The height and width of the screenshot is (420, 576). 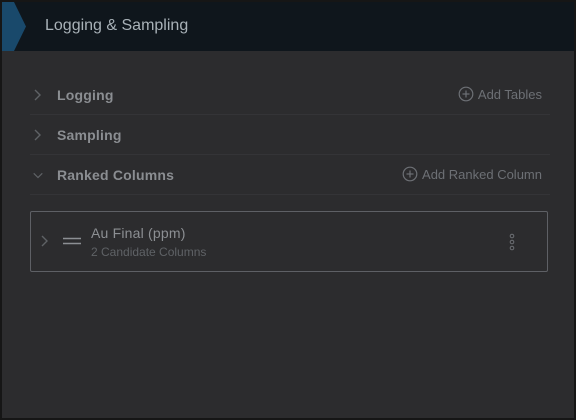 What do you see at coordinates (116, 175) in the screenshot?
I see `section-label-ranked-columns: Ranked Columns` at bounding box center [116, 175].